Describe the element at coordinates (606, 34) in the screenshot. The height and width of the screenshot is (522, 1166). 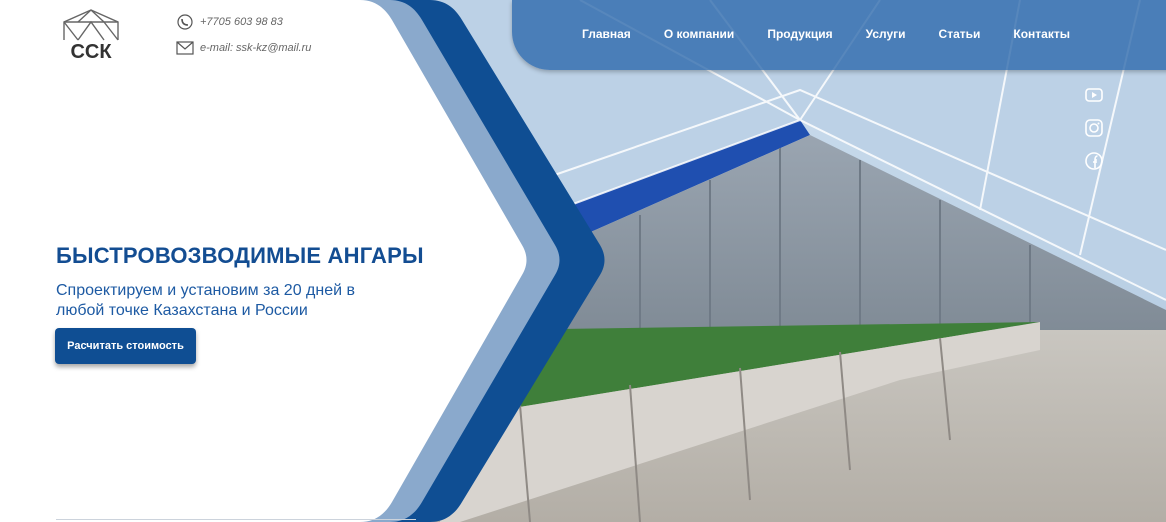
I see `nav-item-home: Главная` at that location.